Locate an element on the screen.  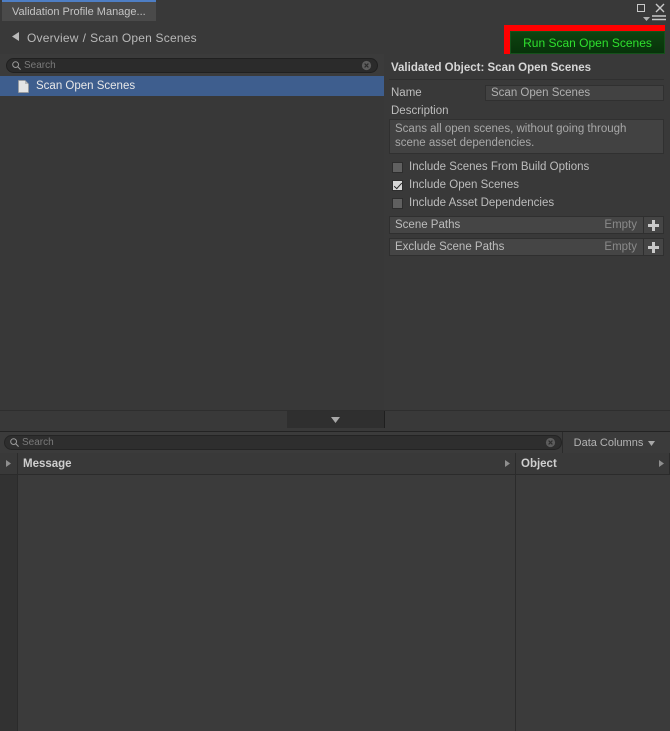
data-columns-dropdown: Data Columns is located at coordinates (614, 442).